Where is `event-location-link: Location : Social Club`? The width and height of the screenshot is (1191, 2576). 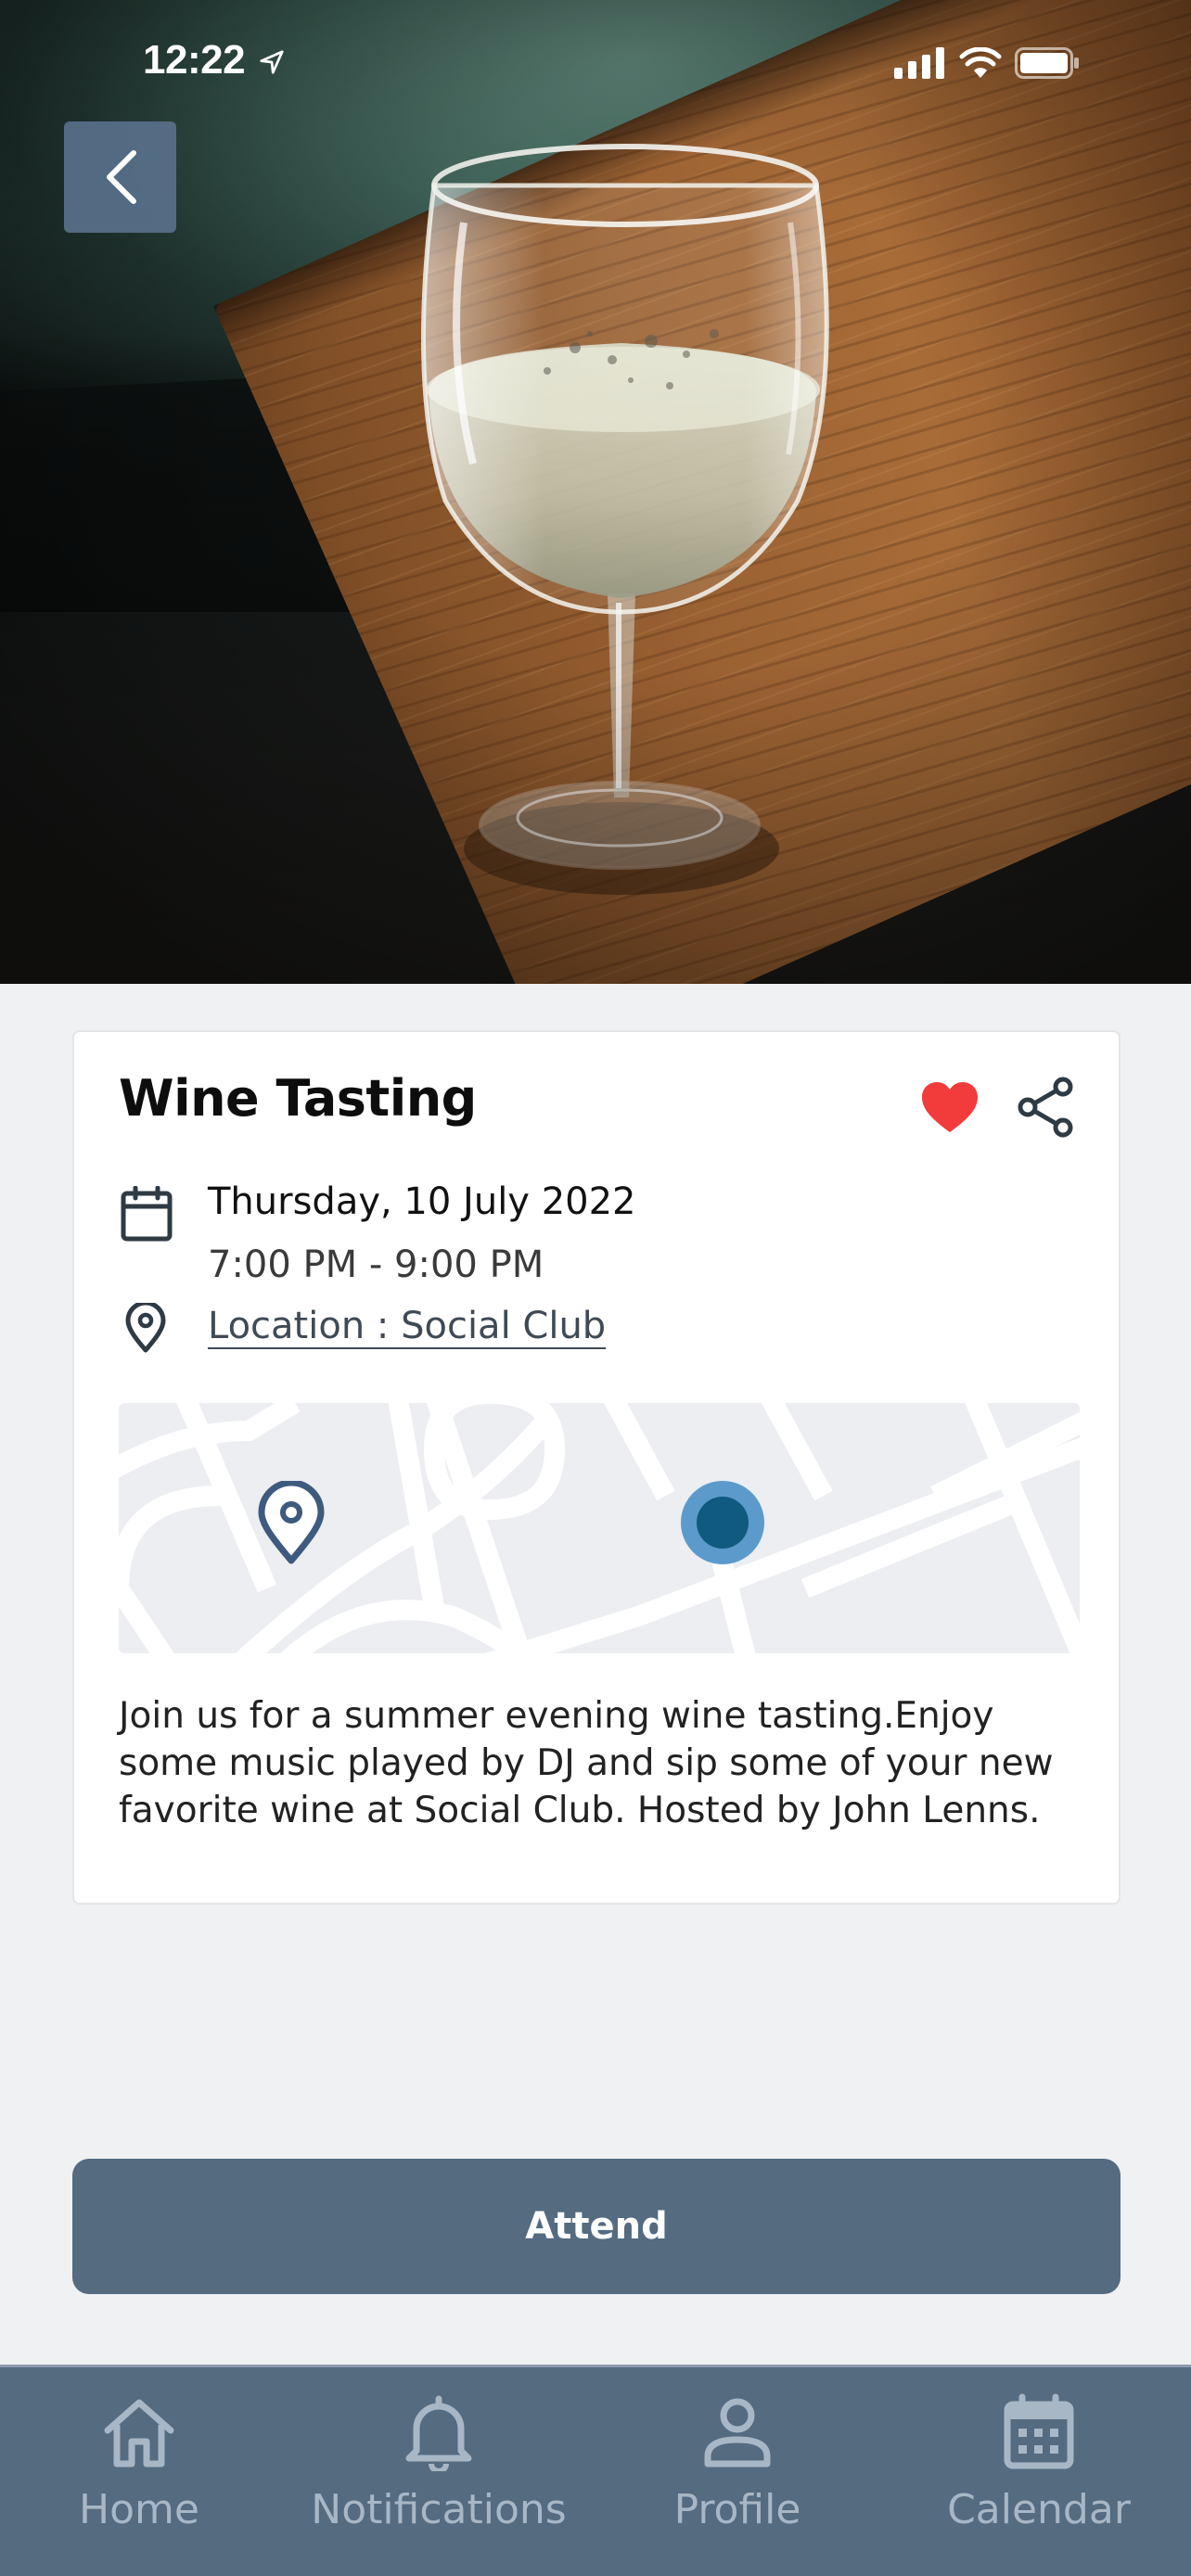 event-location-link: Location : Social Club is located at coordinates (407, 1326).